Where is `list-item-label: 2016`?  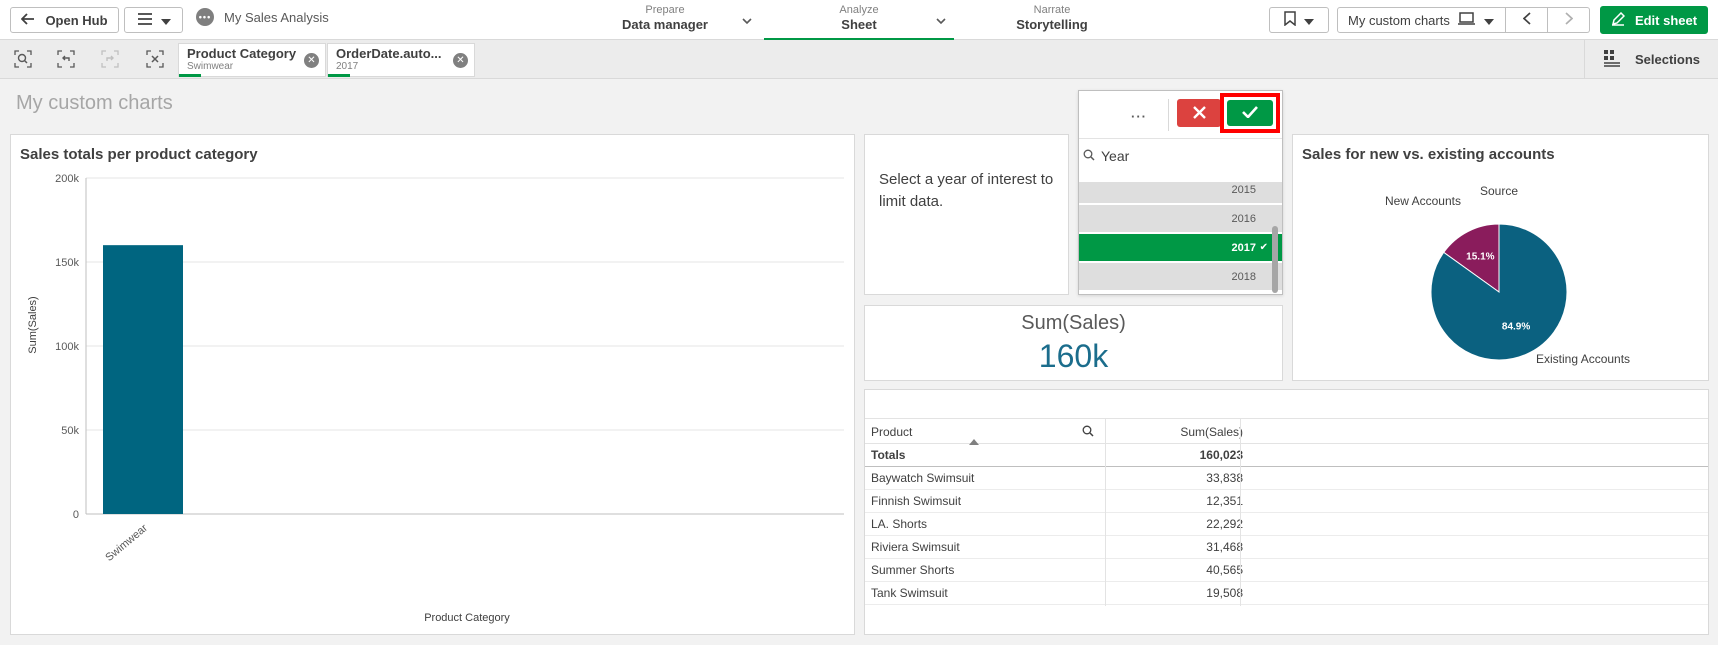 list-item-label: 2016 is located at coordinates (1243, 218).